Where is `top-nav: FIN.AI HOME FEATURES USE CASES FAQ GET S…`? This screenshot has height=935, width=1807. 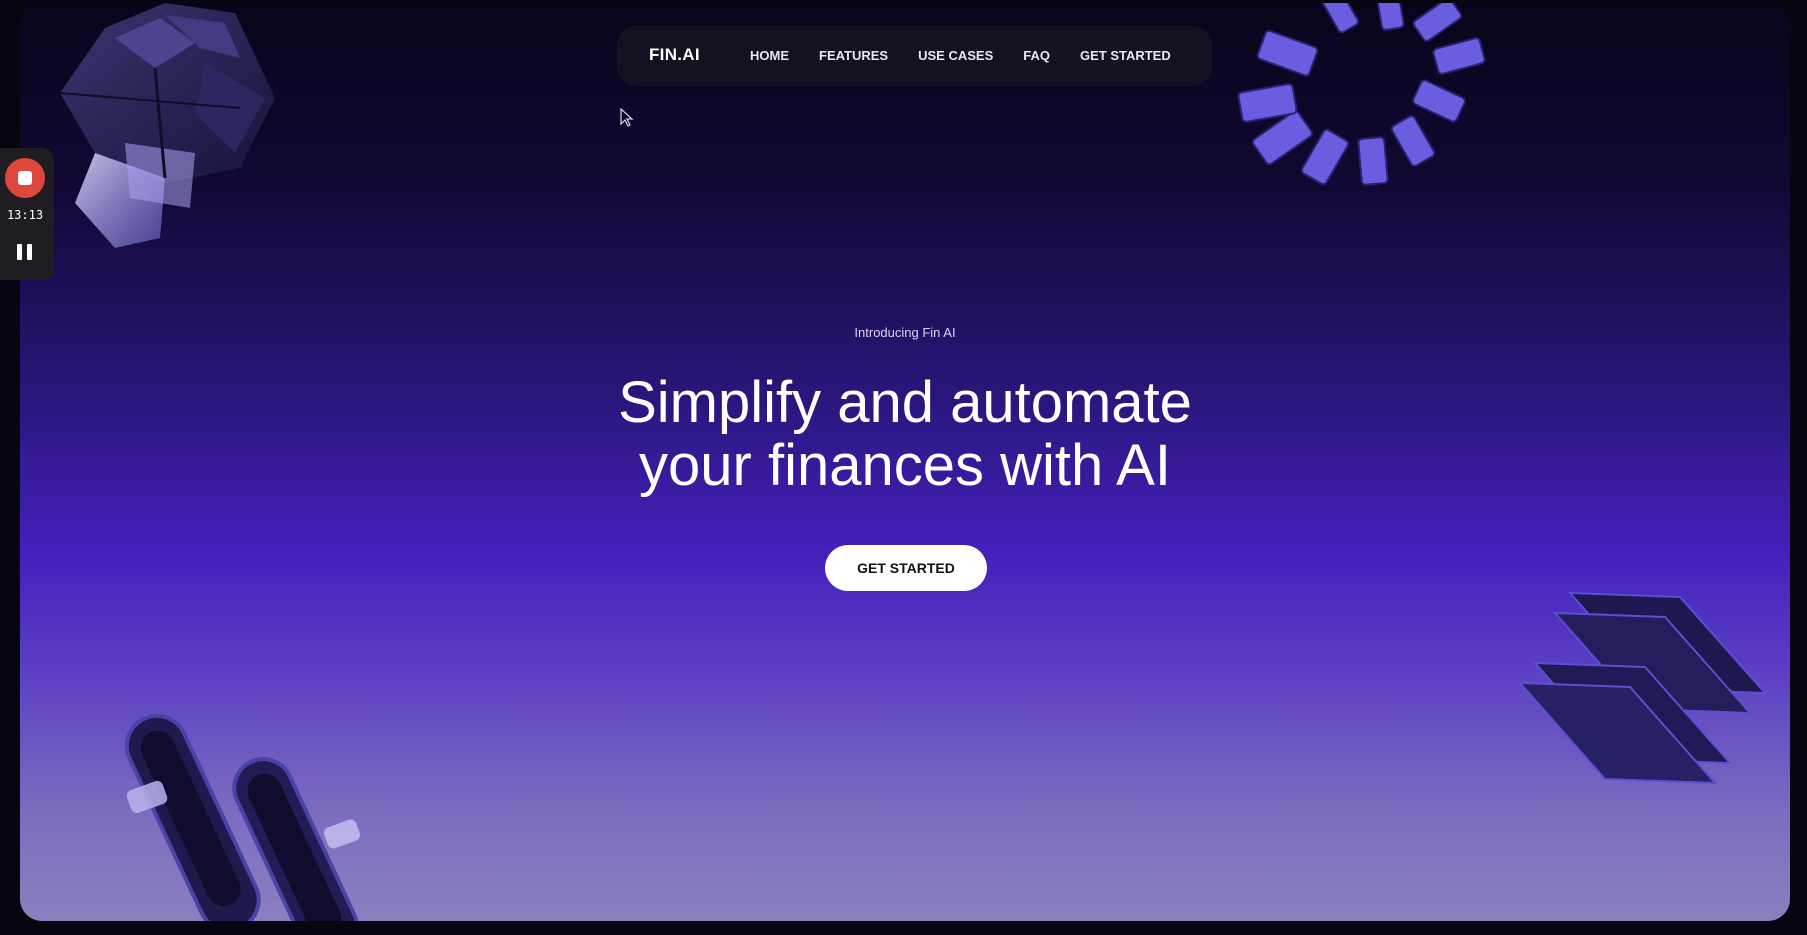 top-nav: FIN.AI HOME FEATURES USE CASES FAQ GET S… is located at coordinates (914, 56).